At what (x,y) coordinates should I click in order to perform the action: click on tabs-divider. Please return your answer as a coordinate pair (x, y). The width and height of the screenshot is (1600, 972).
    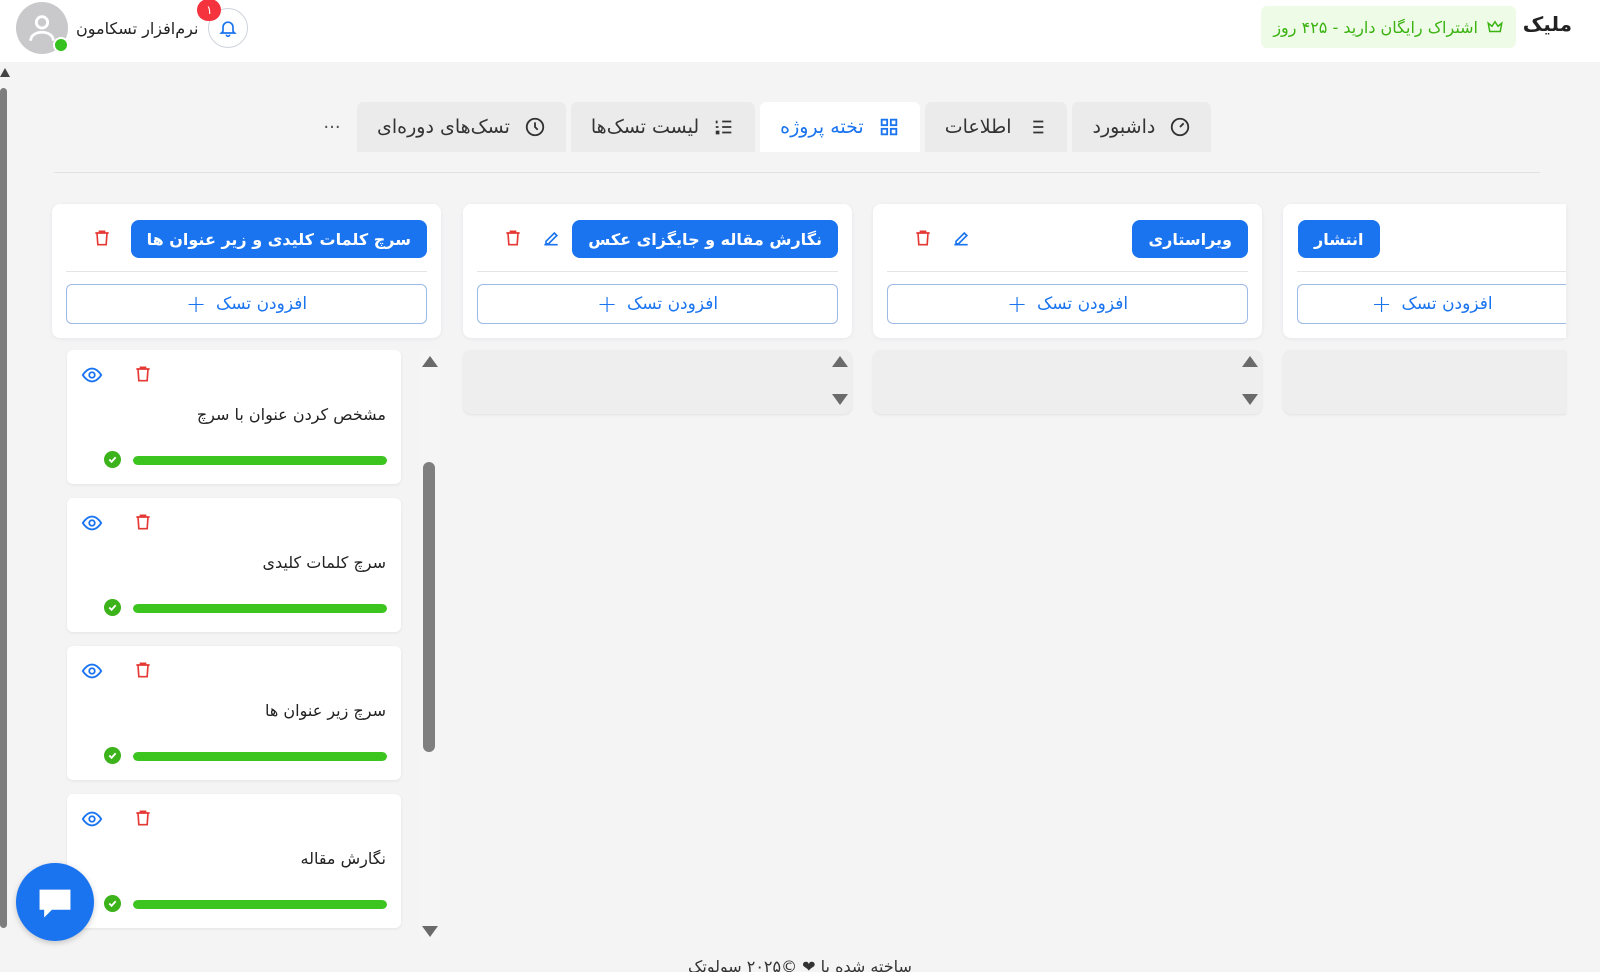
    Looking at the image, I should click on (797, 172).